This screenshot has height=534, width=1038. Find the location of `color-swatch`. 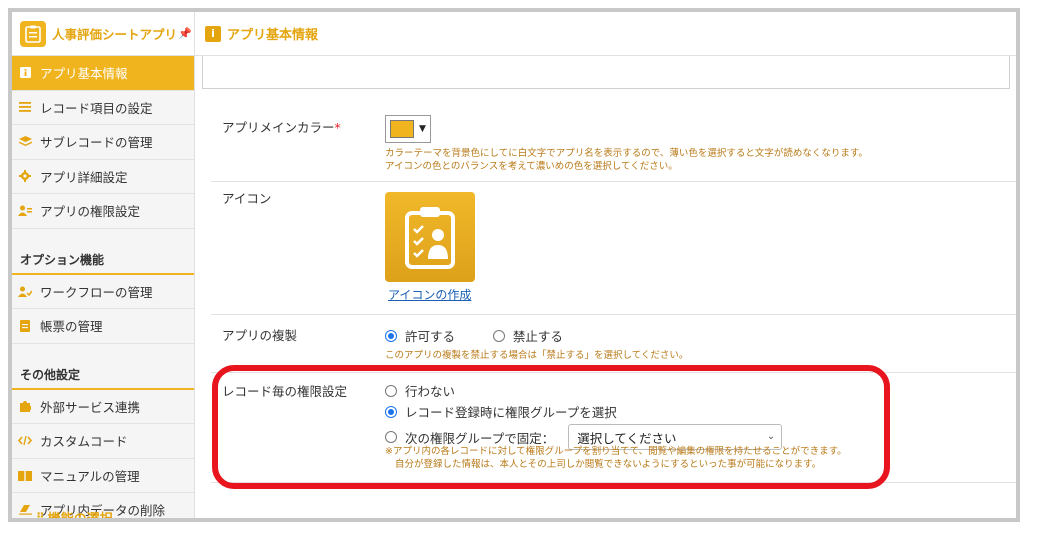

color-swatch is located at coordinates (402, 129).